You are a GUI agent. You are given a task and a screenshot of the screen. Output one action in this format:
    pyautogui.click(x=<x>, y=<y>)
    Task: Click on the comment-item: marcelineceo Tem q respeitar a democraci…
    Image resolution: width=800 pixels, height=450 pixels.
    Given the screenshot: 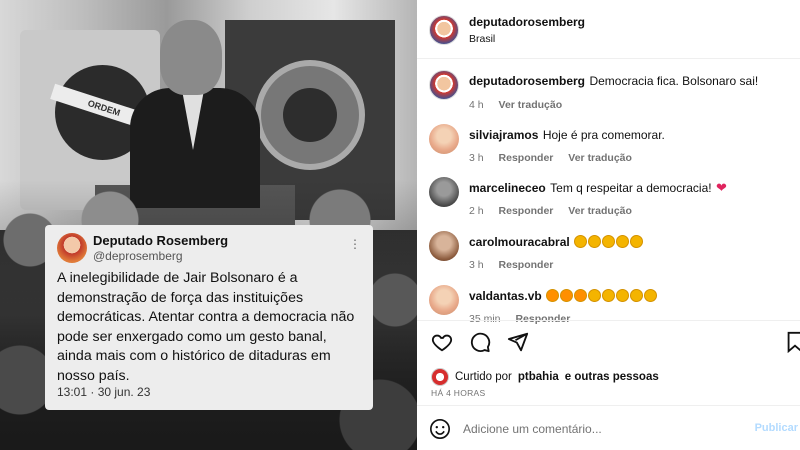 What is the action you would take?
    pyautogui.click(x=598, y=198)
    